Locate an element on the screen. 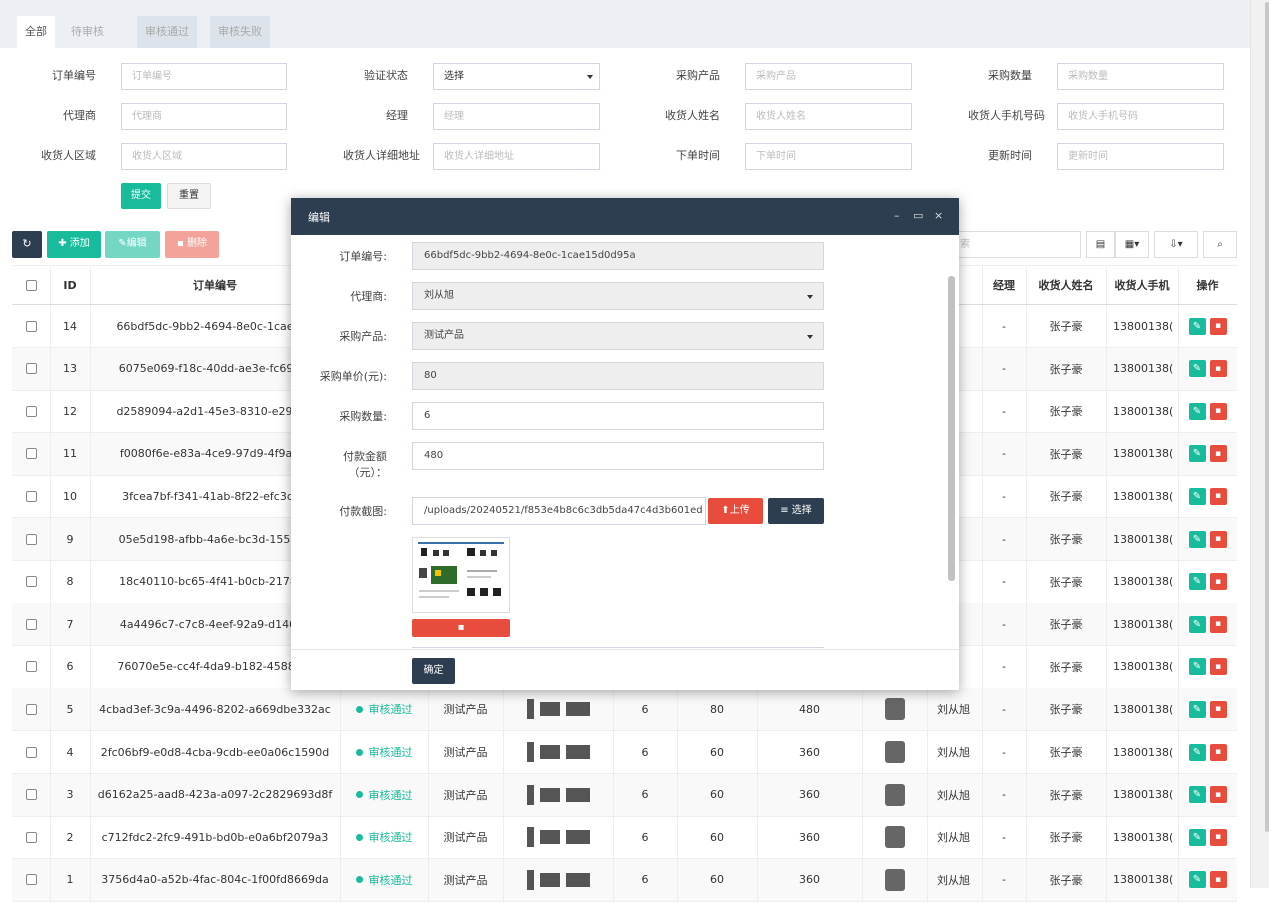 This screenshot has height=902, width=1269. select-all-cell is located at coordinates (31, 285).